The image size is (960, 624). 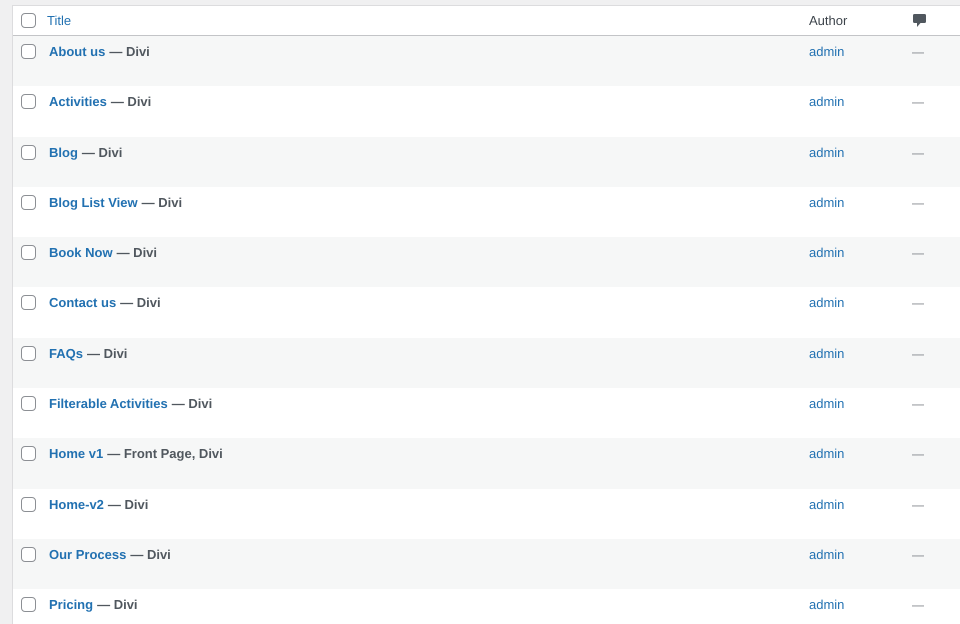 I want to click on page-title-link: Our Process, so click(x=87, y=555).